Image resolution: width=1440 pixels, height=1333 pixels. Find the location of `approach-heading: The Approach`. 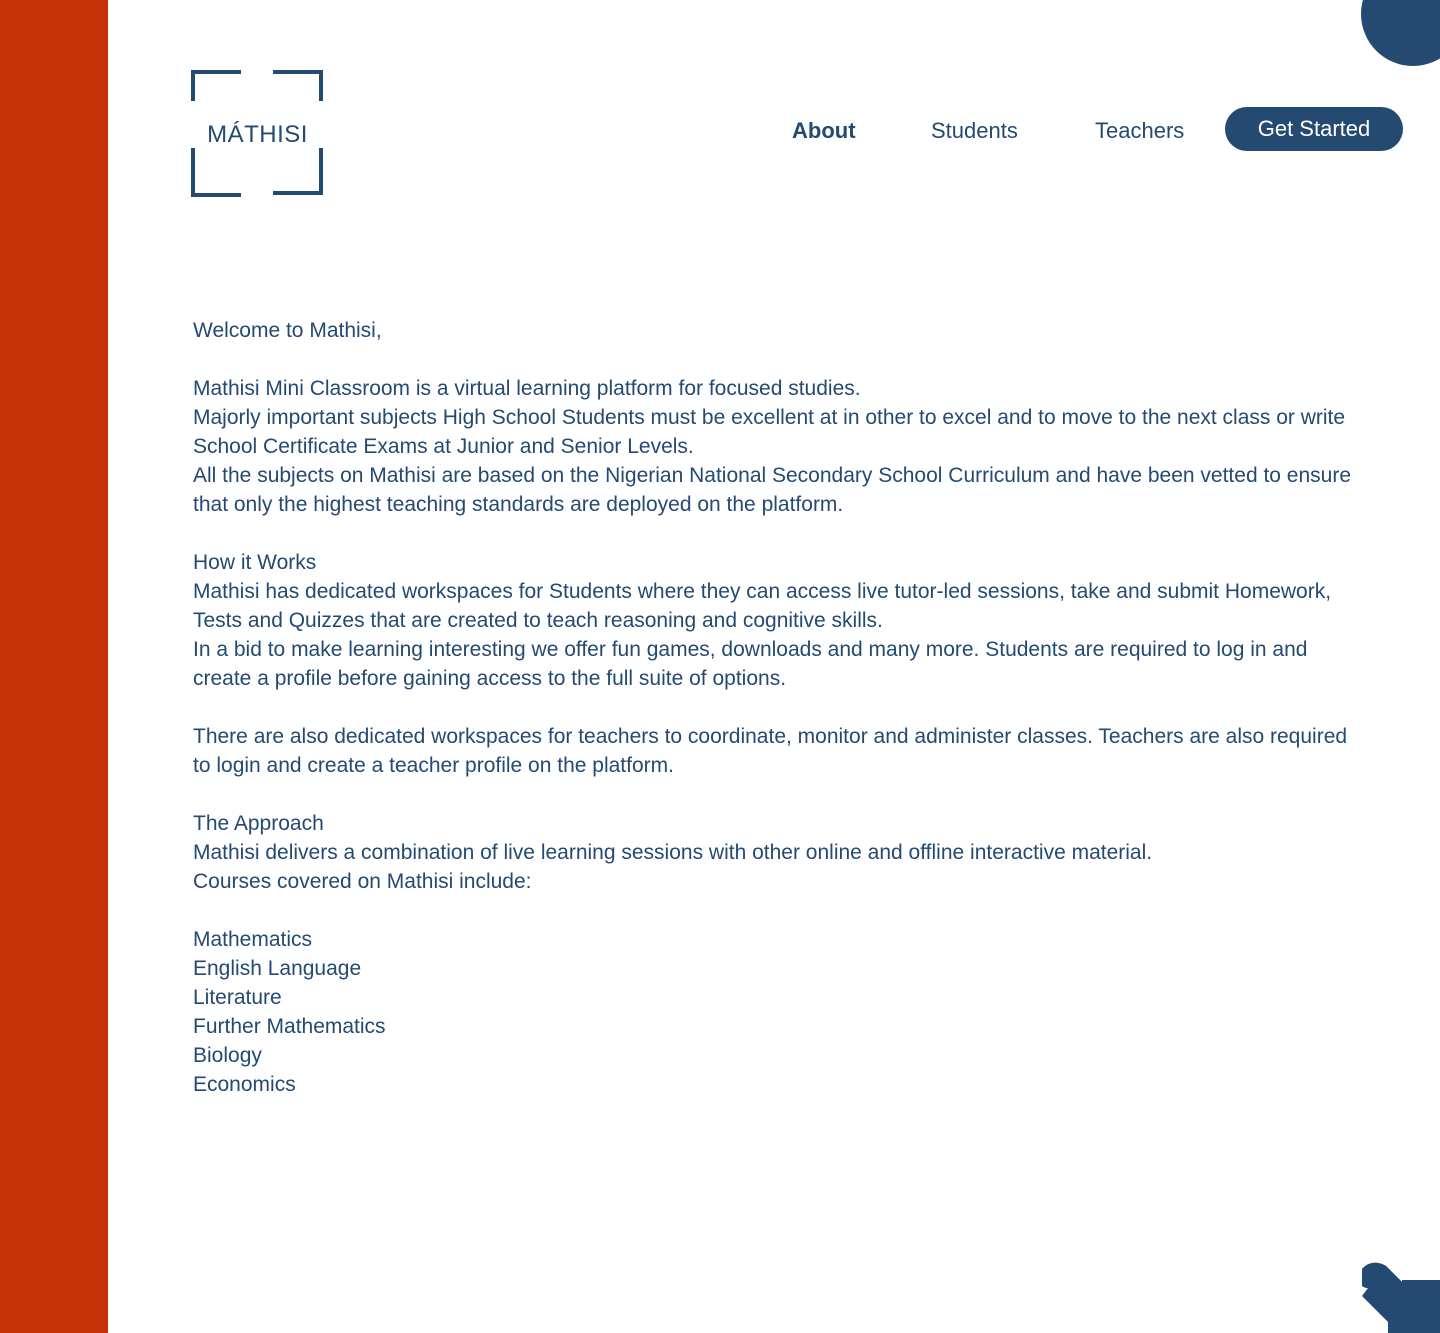

approach-heading: The Approach is located at coordinates (258, 823).